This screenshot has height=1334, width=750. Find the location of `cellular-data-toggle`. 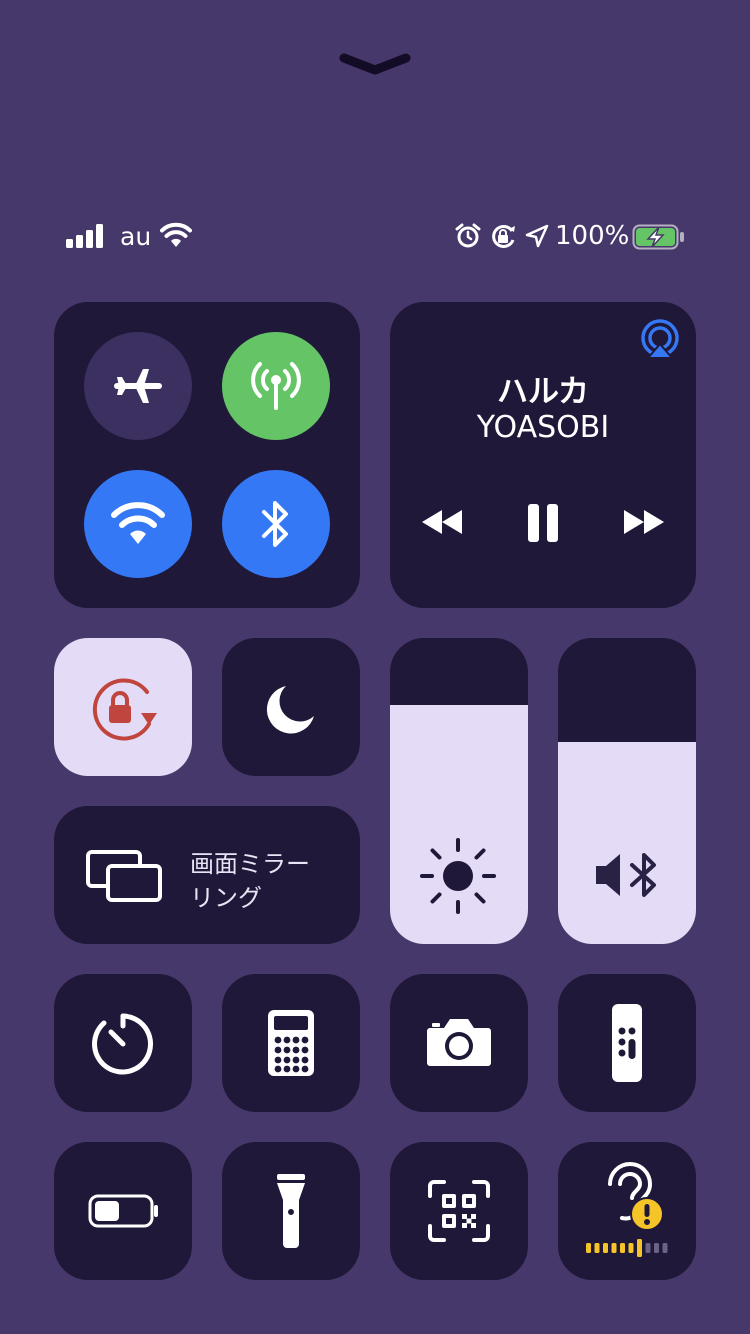

cellular-data-toggle is located at coordinates (276, 386).